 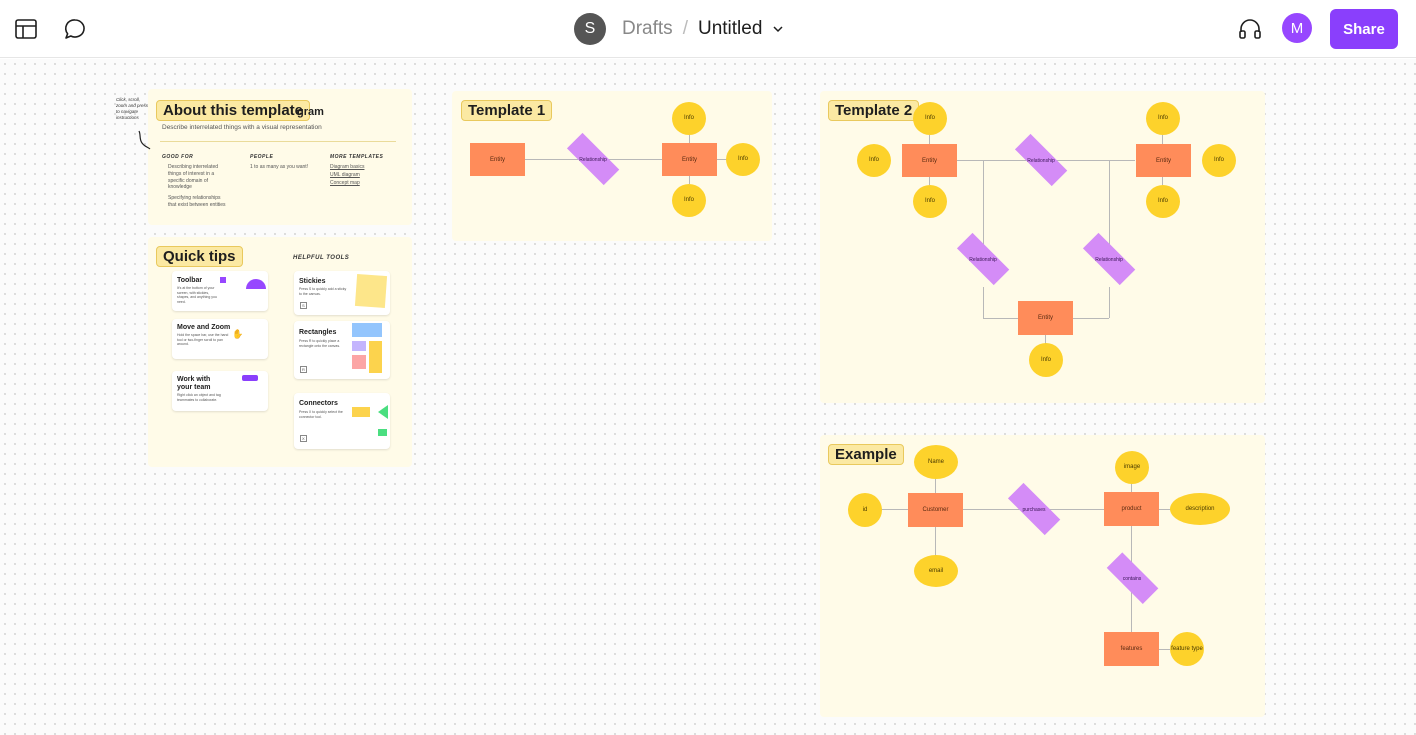 I want to click on share-button: Share, so click(x=1364, y=29).